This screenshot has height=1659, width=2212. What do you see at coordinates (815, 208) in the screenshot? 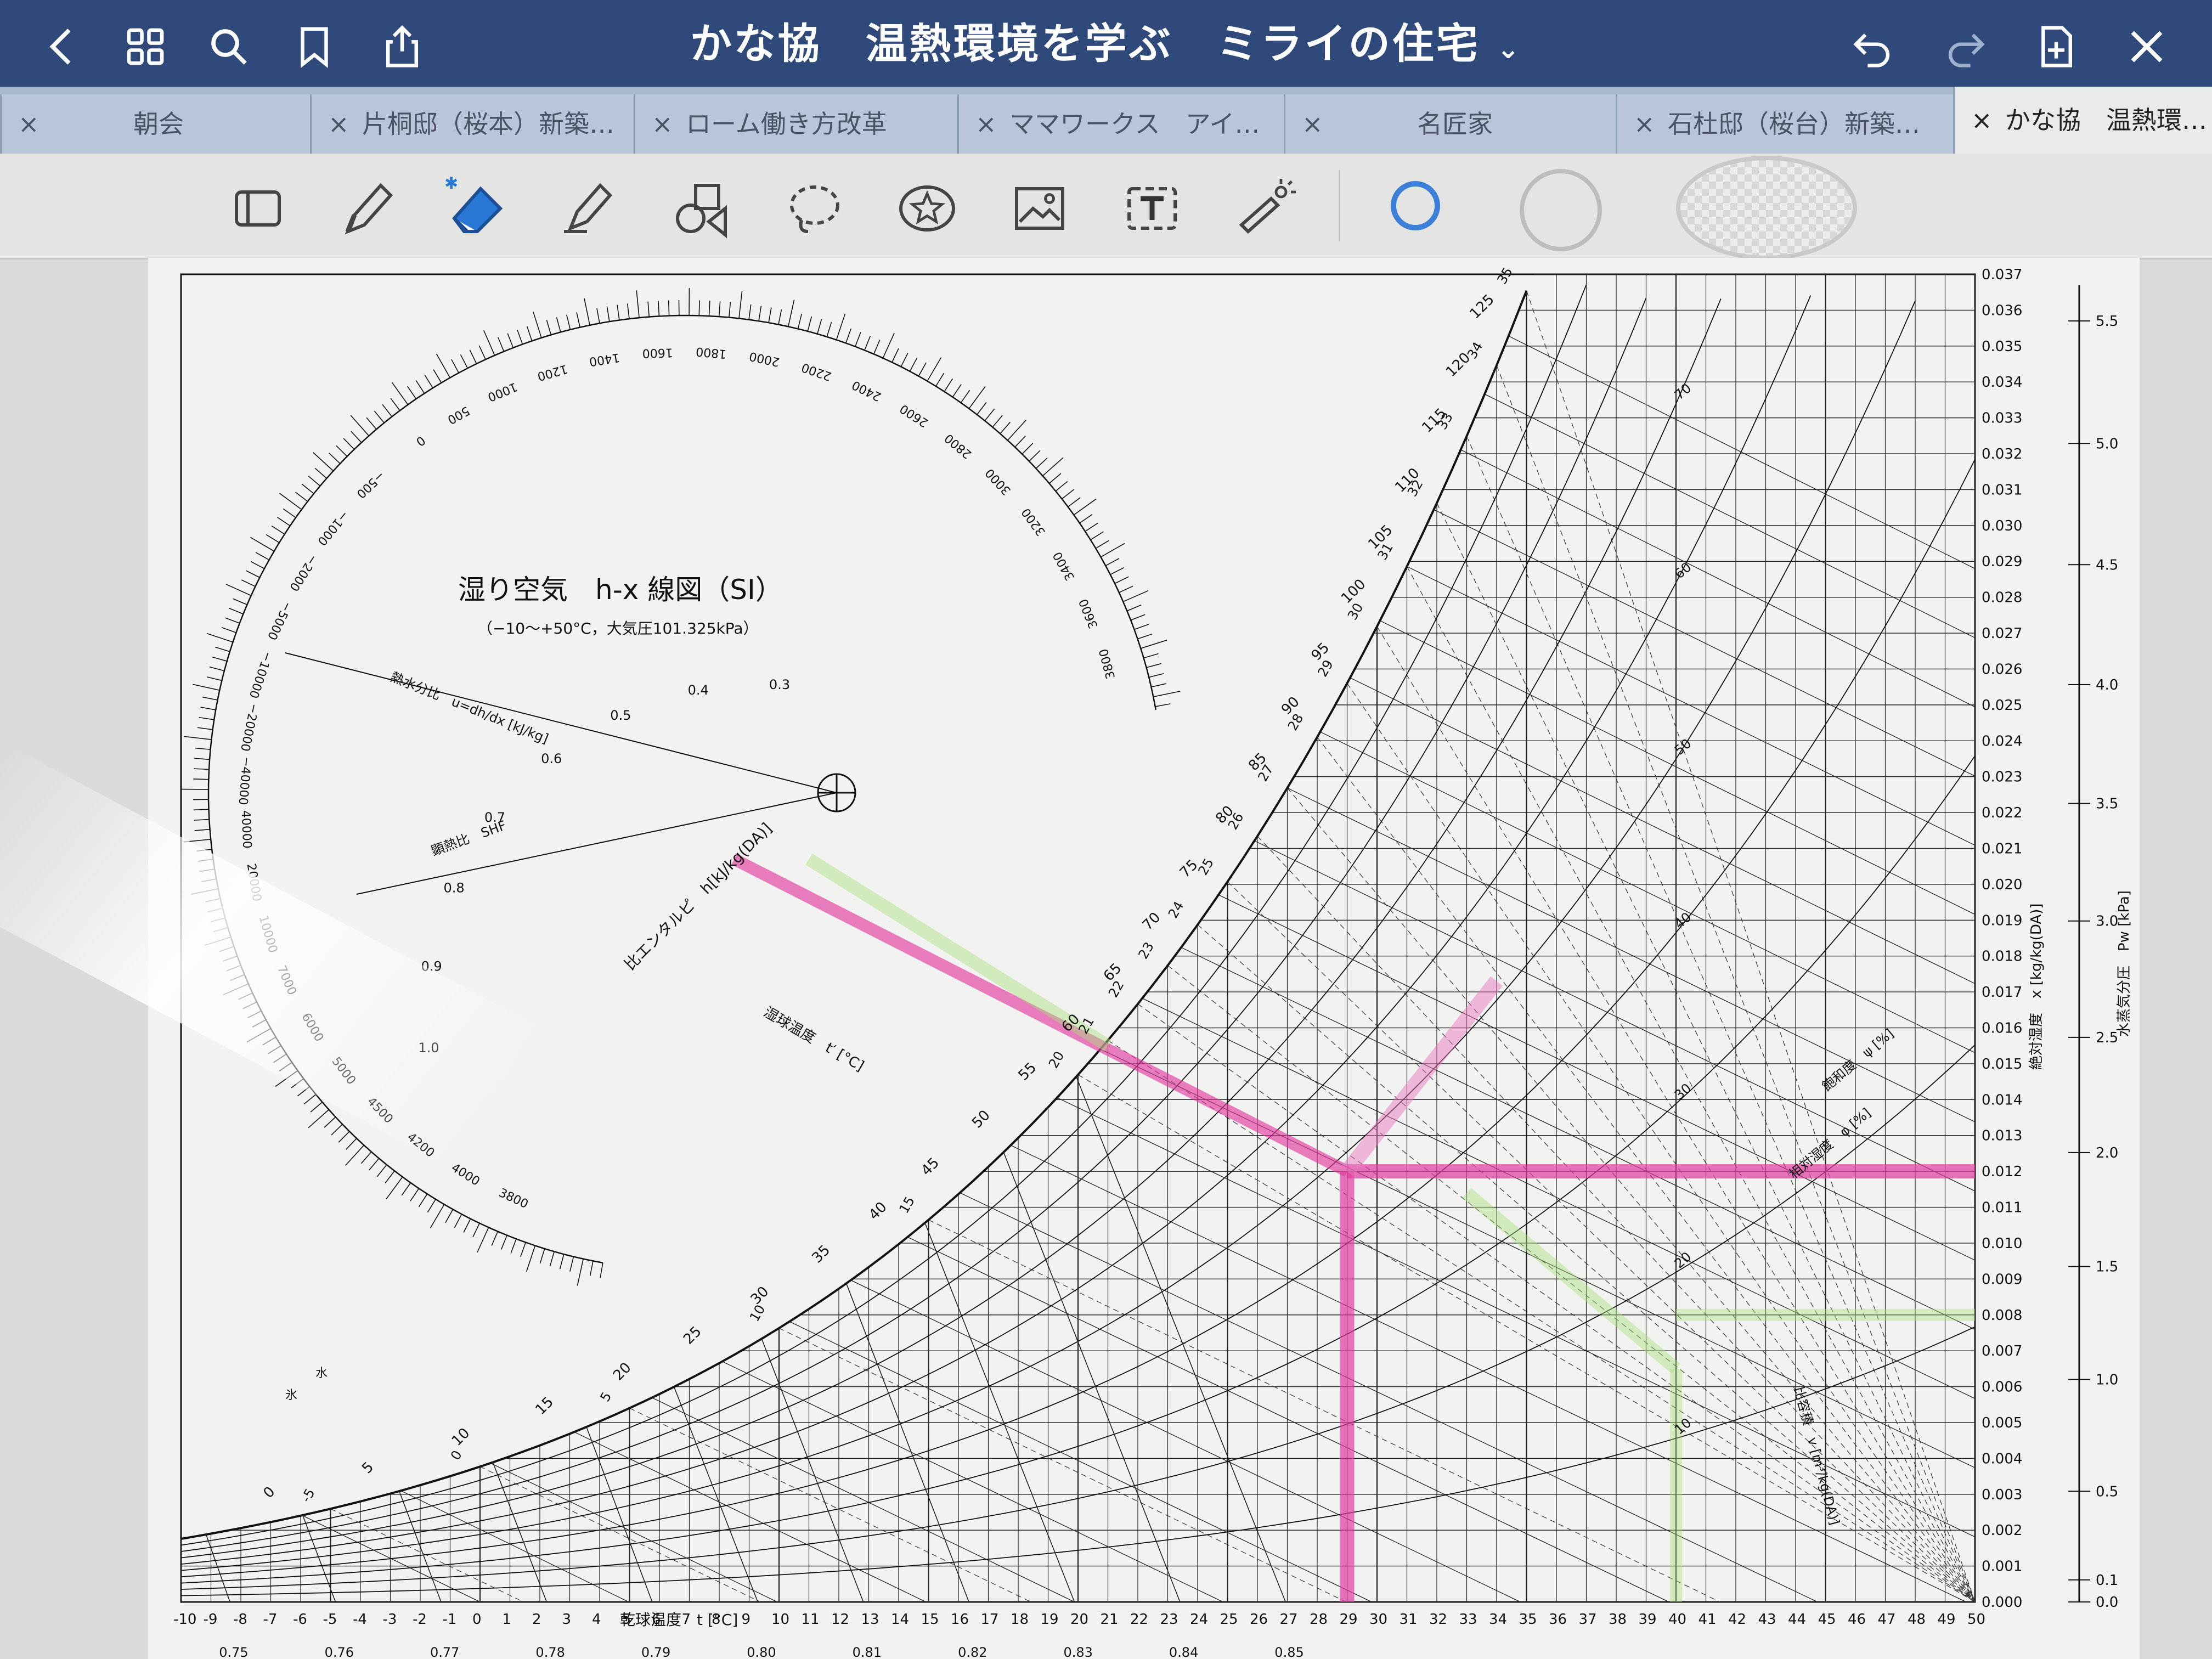
I see `lasso-icon` at bounding box center [815, 208].